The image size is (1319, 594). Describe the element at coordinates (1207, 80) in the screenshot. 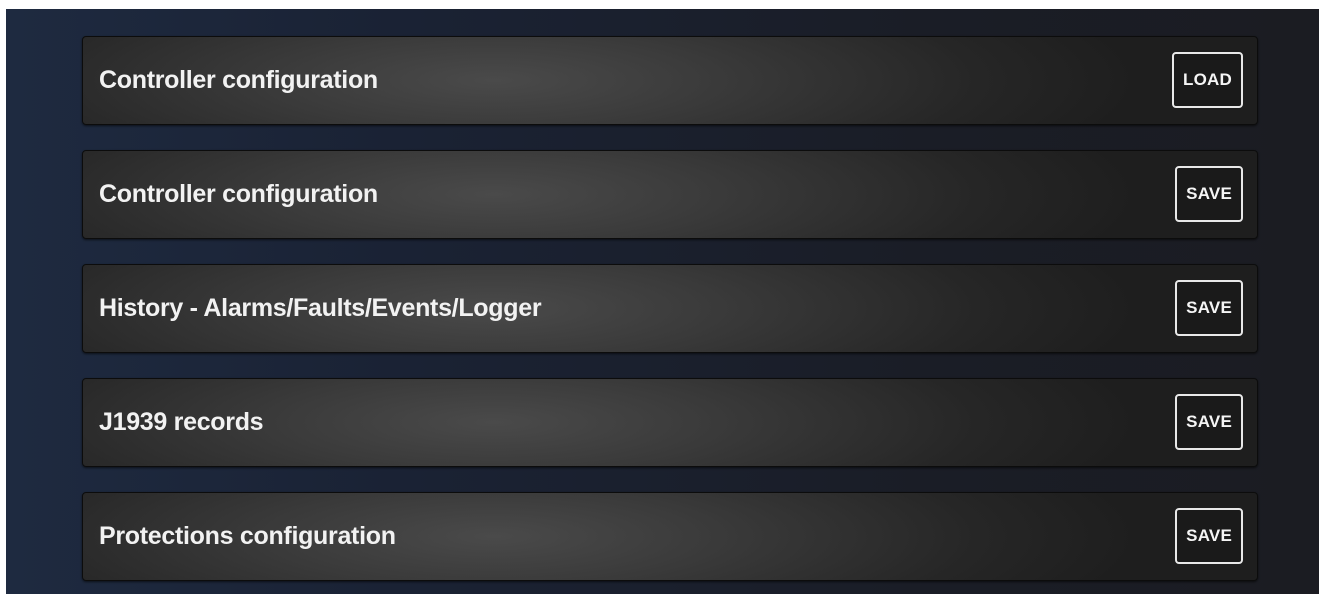

I see `load-button: LOAD` at that location.